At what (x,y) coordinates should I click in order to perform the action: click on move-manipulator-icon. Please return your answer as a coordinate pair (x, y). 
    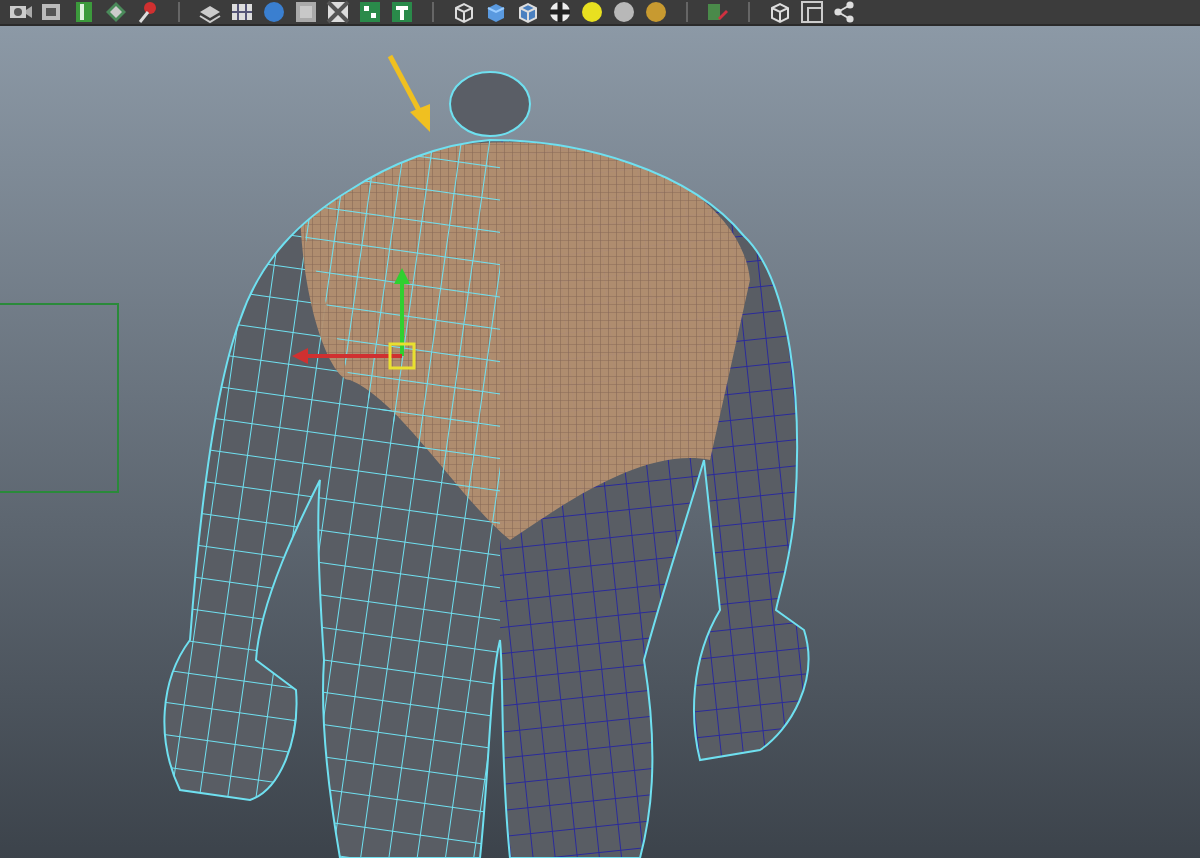
    Looking at the image, I should click on (354, 319).